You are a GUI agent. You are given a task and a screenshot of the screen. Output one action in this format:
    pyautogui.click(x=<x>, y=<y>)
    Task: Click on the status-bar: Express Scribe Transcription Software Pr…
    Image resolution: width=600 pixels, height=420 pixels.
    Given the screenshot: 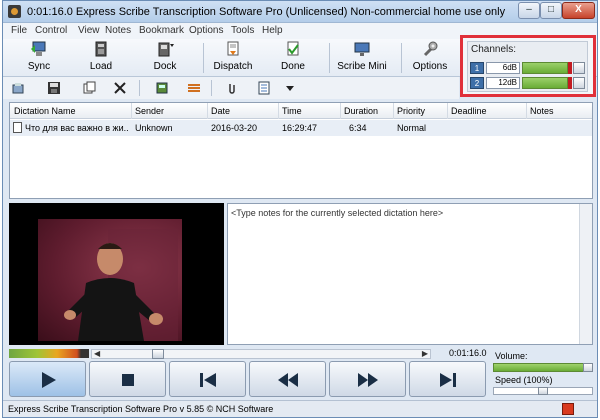 What is the action you would take?
    pyautogui.click(x=300, y=408)
    